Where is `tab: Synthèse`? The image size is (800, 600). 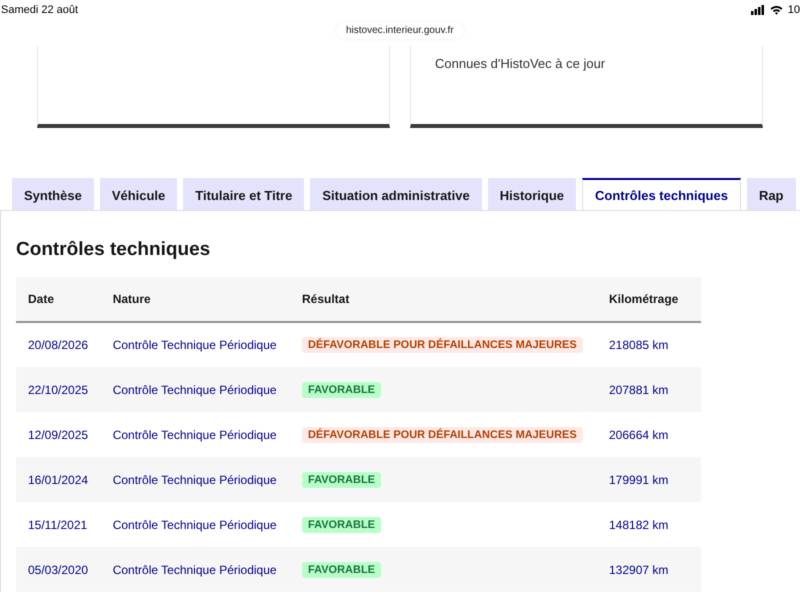
tab: Synthèse is located at coordinates (53, 194).